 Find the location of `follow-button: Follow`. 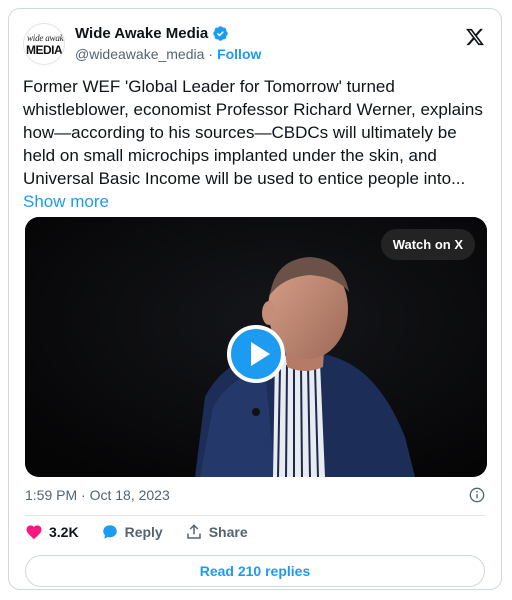

follow-button: Follow is located at coordinates (239, 54).